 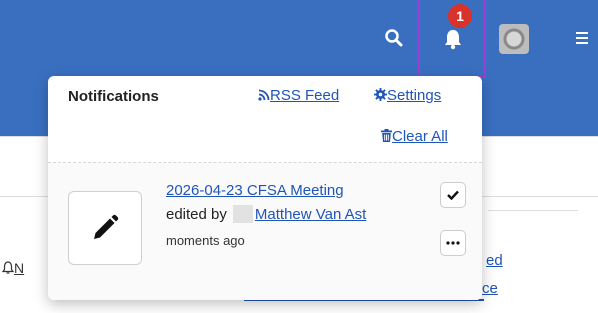 I want to click on rss-feed-link: RSS Feed, so click(x=298, y=95).